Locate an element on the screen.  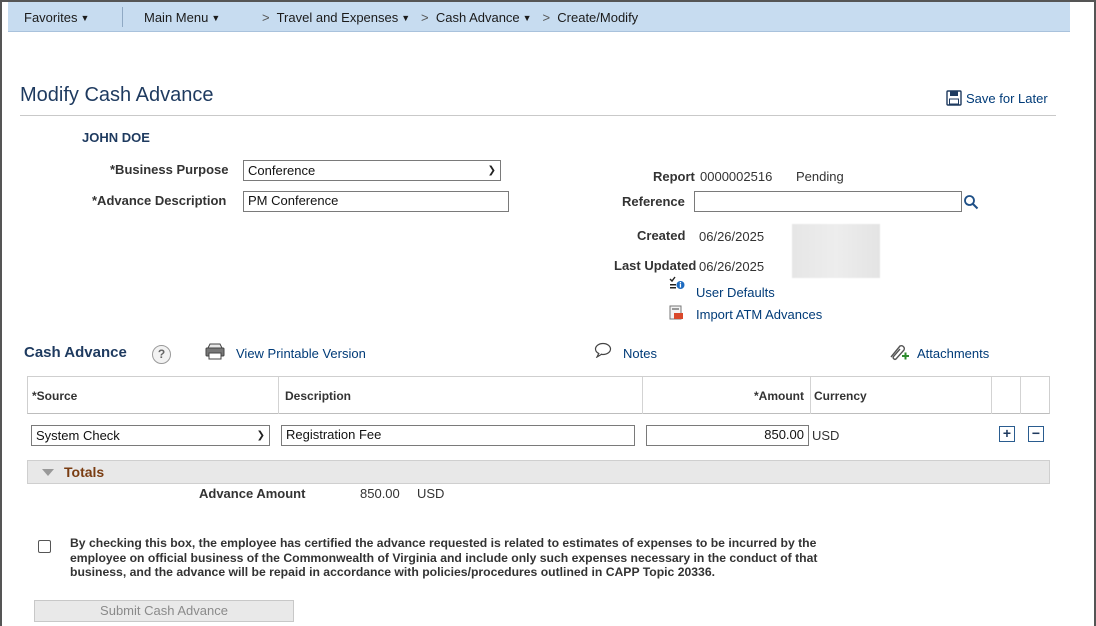
import-atm-advances-link: Import ATM Advances is located at coordinates (759, 314).